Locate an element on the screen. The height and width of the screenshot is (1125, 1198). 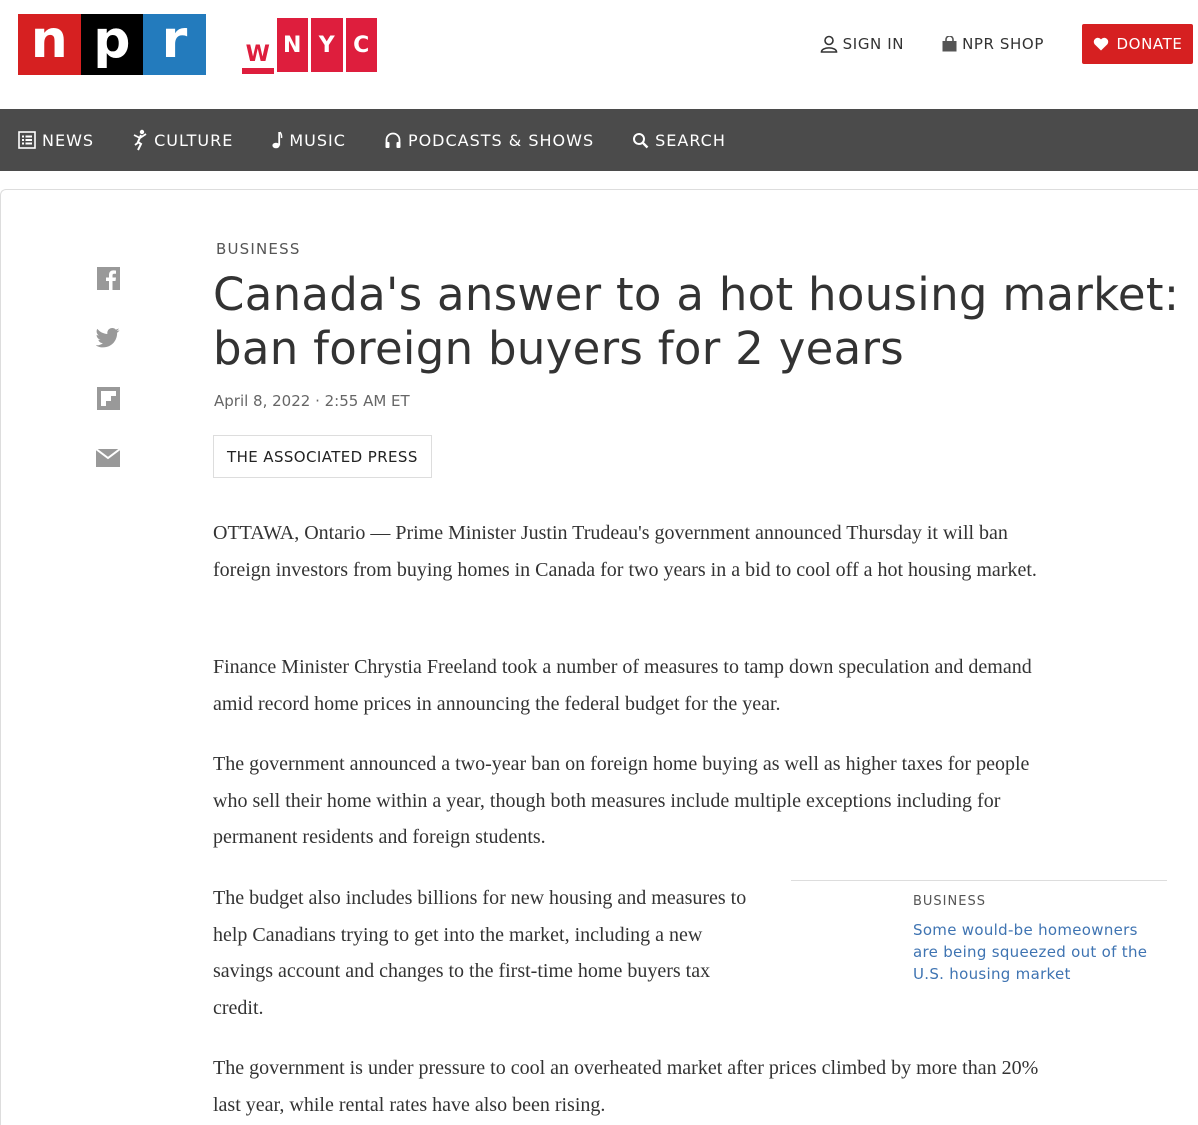
wnyc-logo-y: Y is located at coordinates (327, 45).